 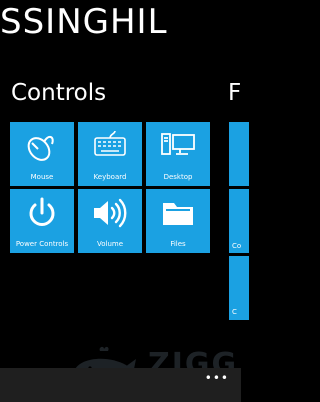 I want to click on desktop-icon, so click(x=178, y=146).